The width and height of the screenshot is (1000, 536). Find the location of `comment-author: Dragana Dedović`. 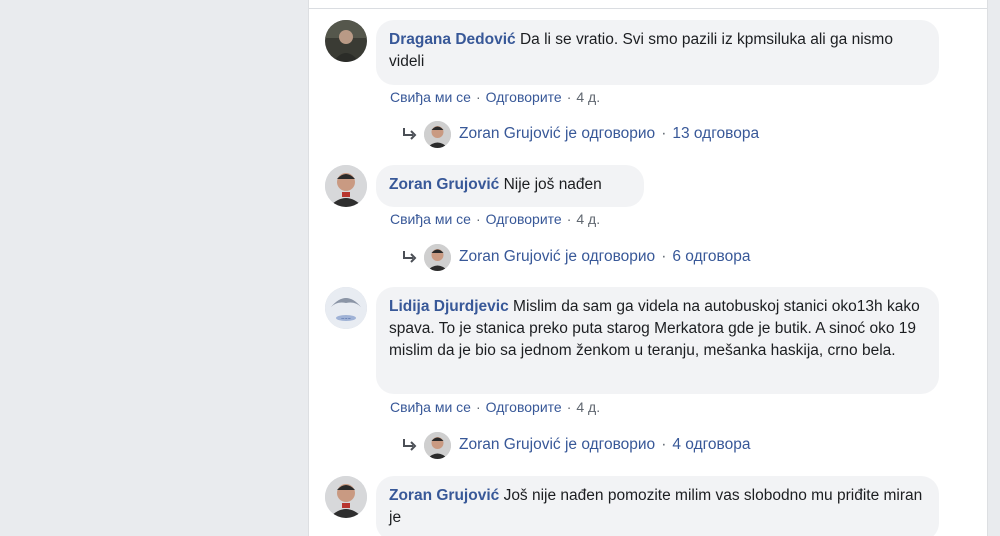

comment-author: Dragana Dedović is located at coordinates (452, 39).